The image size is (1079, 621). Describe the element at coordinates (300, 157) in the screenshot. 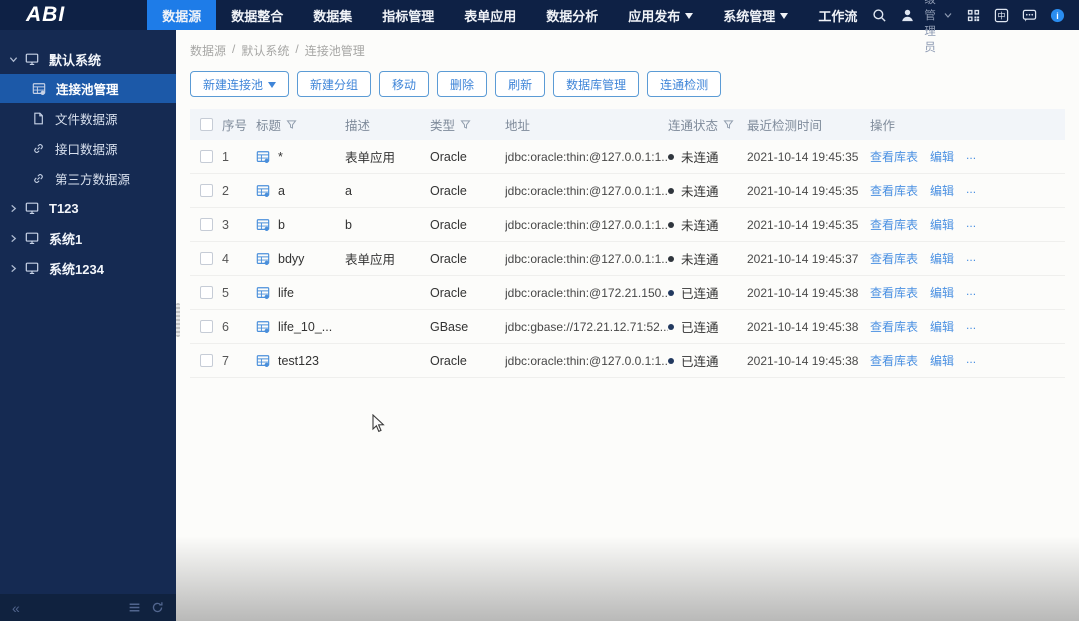

I see `row-title: *` at that location.